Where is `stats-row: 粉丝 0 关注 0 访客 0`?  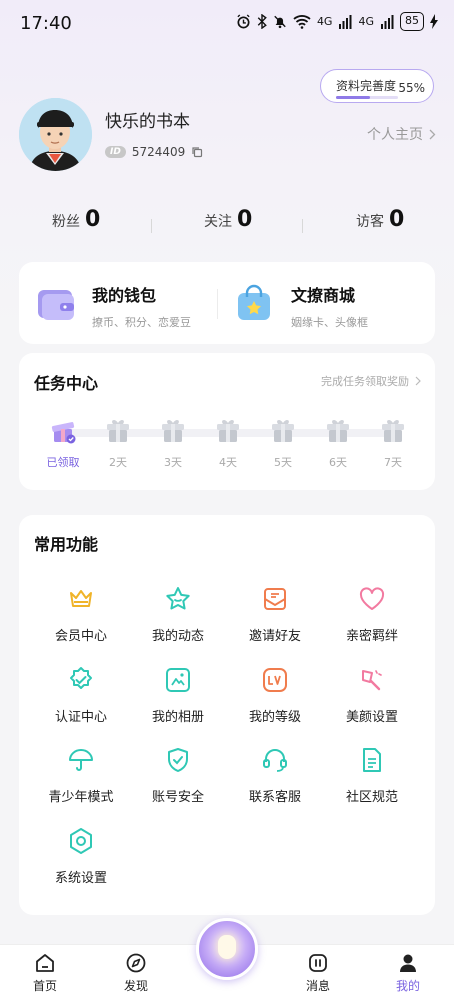
stats-row: 粉丝 0 关注 0 访客 0 is located at coordinates (227, 227).